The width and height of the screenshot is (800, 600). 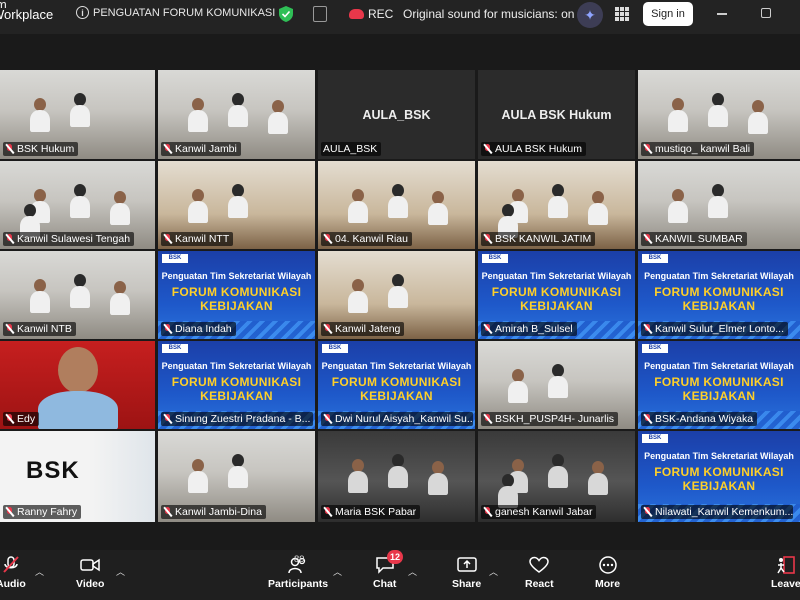 What do you see at coordinates (90, 573) in the screenshot?
I see `video-button: Video` at bounding box center [90, 573].